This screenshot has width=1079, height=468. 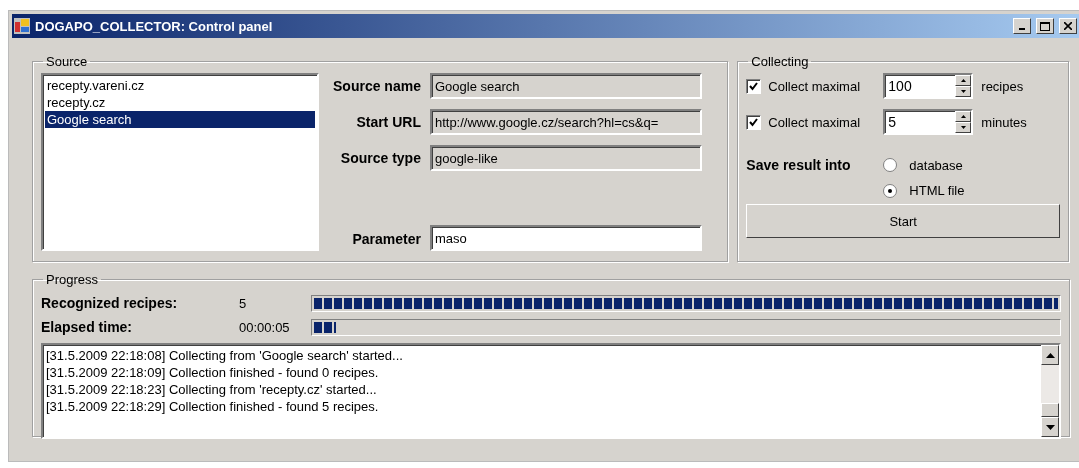 What do you see at coordinates (388, 122) in the screenshot?
I see `field-label: Start URL` at bounding box center [388, 122].